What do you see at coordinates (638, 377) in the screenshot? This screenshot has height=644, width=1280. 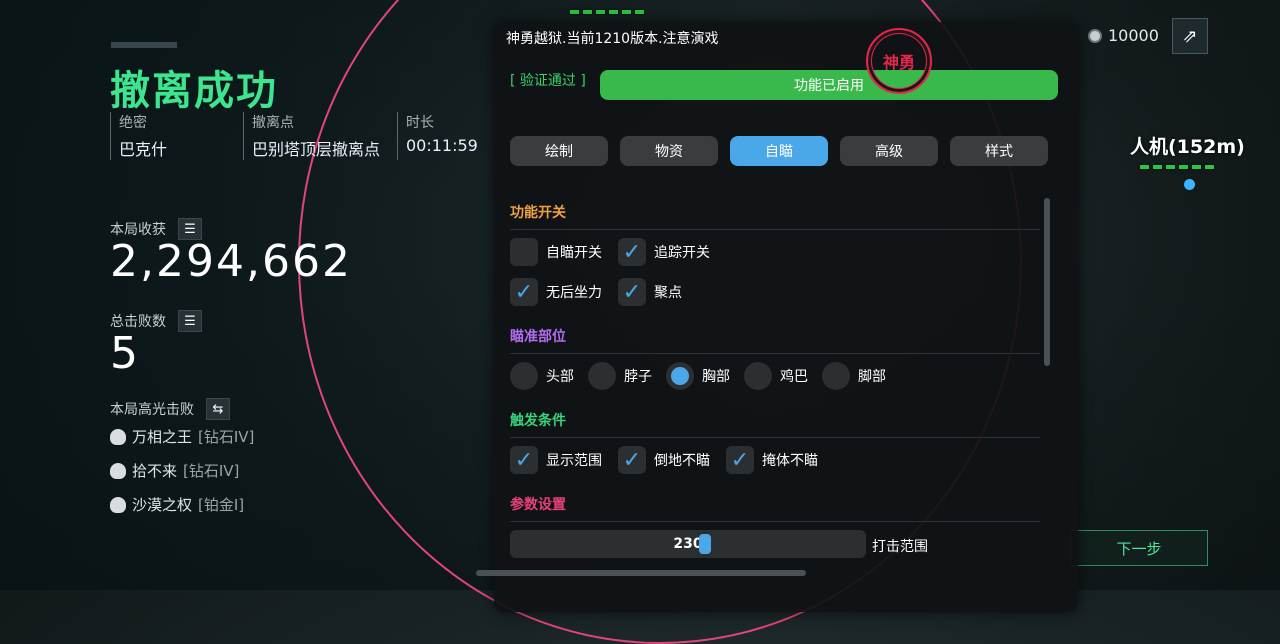 I see `option-label: 脖子` at bounding box center [638, 377].